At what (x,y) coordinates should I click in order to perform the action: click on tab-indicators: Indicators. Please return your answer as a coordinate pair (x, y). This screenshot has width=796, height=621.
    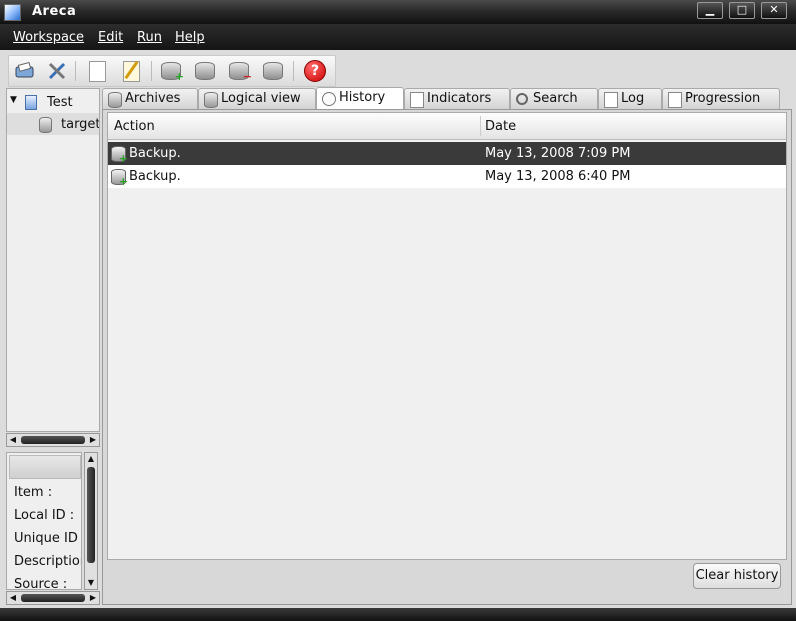
    Looking at the image, I should click on (457, 98).